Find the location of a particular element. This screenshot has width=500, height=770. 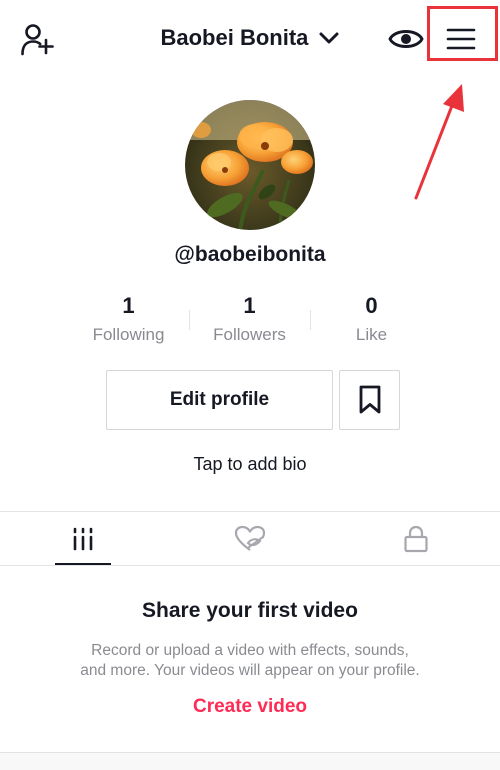

bookmark-icon is located at coordinates (369, 399).